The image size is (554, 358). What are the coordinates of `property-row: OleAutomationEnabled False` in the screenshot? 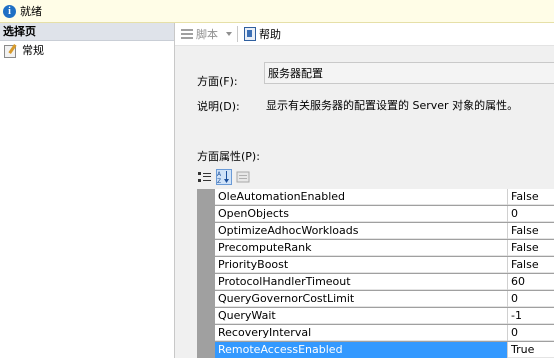 It's located at (384, 197).